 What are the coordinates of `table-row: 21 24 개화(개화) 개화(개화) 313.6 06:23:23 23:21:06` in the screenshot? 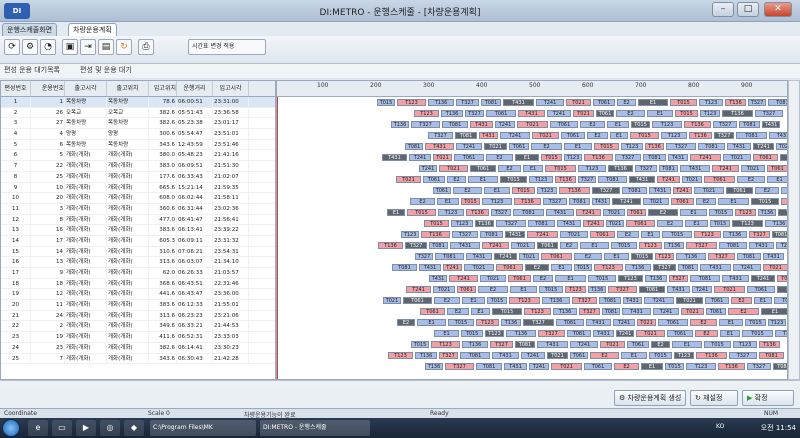 It's located at (138, 316).